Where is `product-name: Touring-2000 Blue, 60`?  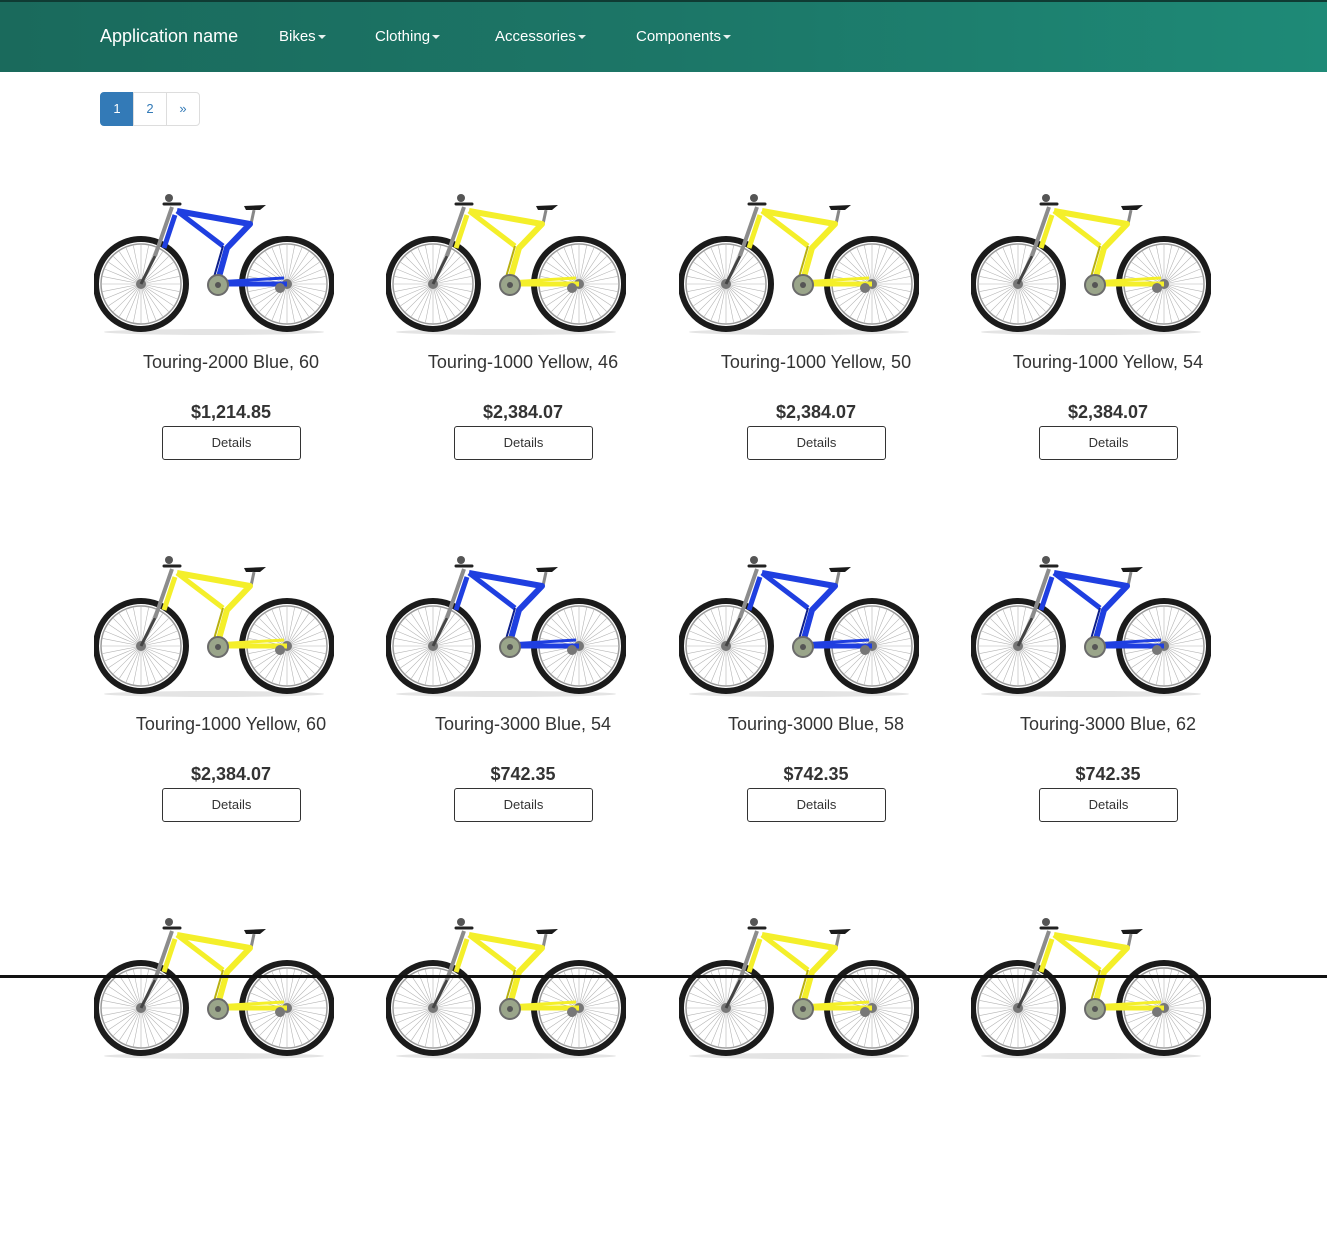
product-name: Touring-2000 Blue, 60 is located at coordinates (231, 362).